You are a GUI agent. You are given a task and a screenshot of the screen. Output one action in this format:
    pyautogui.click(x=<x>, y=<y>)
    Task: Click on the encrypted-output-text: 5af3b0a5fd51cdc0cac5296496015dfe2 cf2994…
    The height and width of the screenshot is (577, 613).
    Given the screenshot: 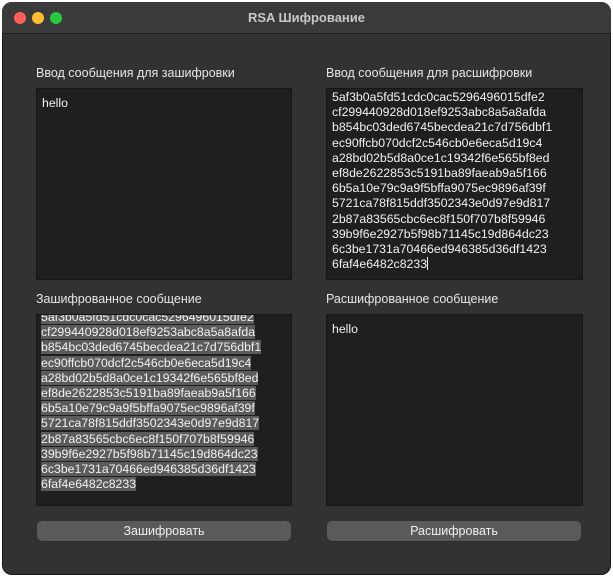 What is the action you would take?
    pyautogui.click(x=164, y=403)
    